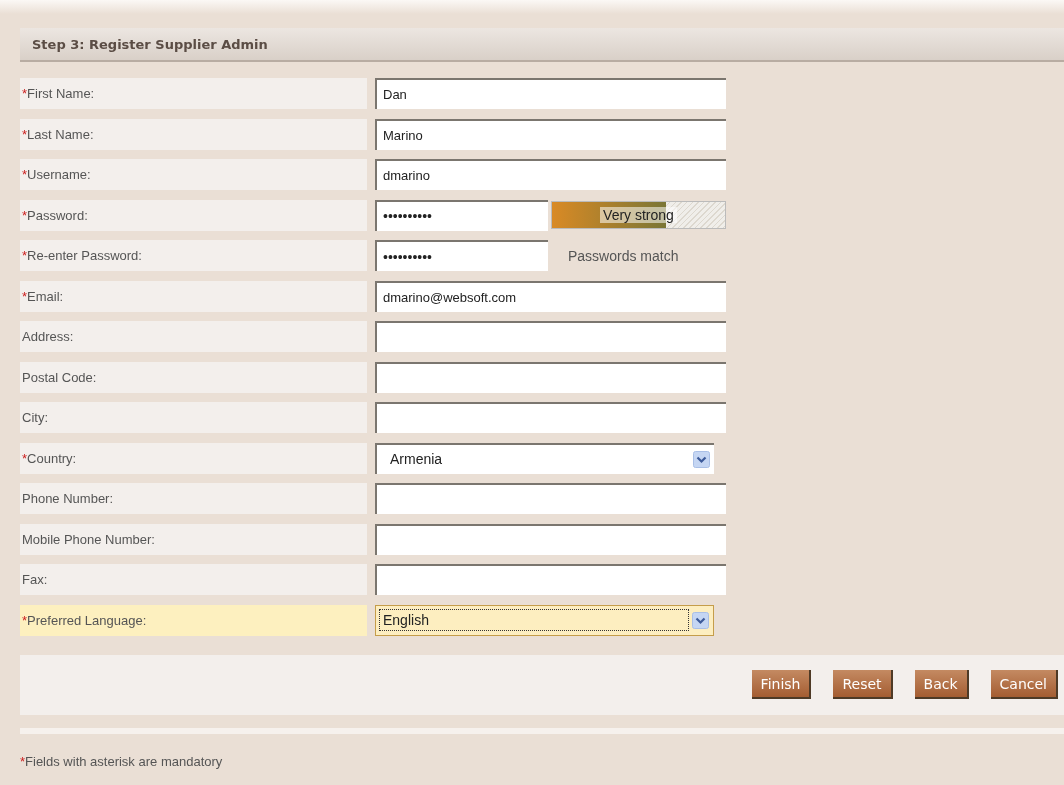  What do you see at coordinates (193, 579) in the screenshot?
I see `field-label: Fax:` at bounding box center [193, 579].